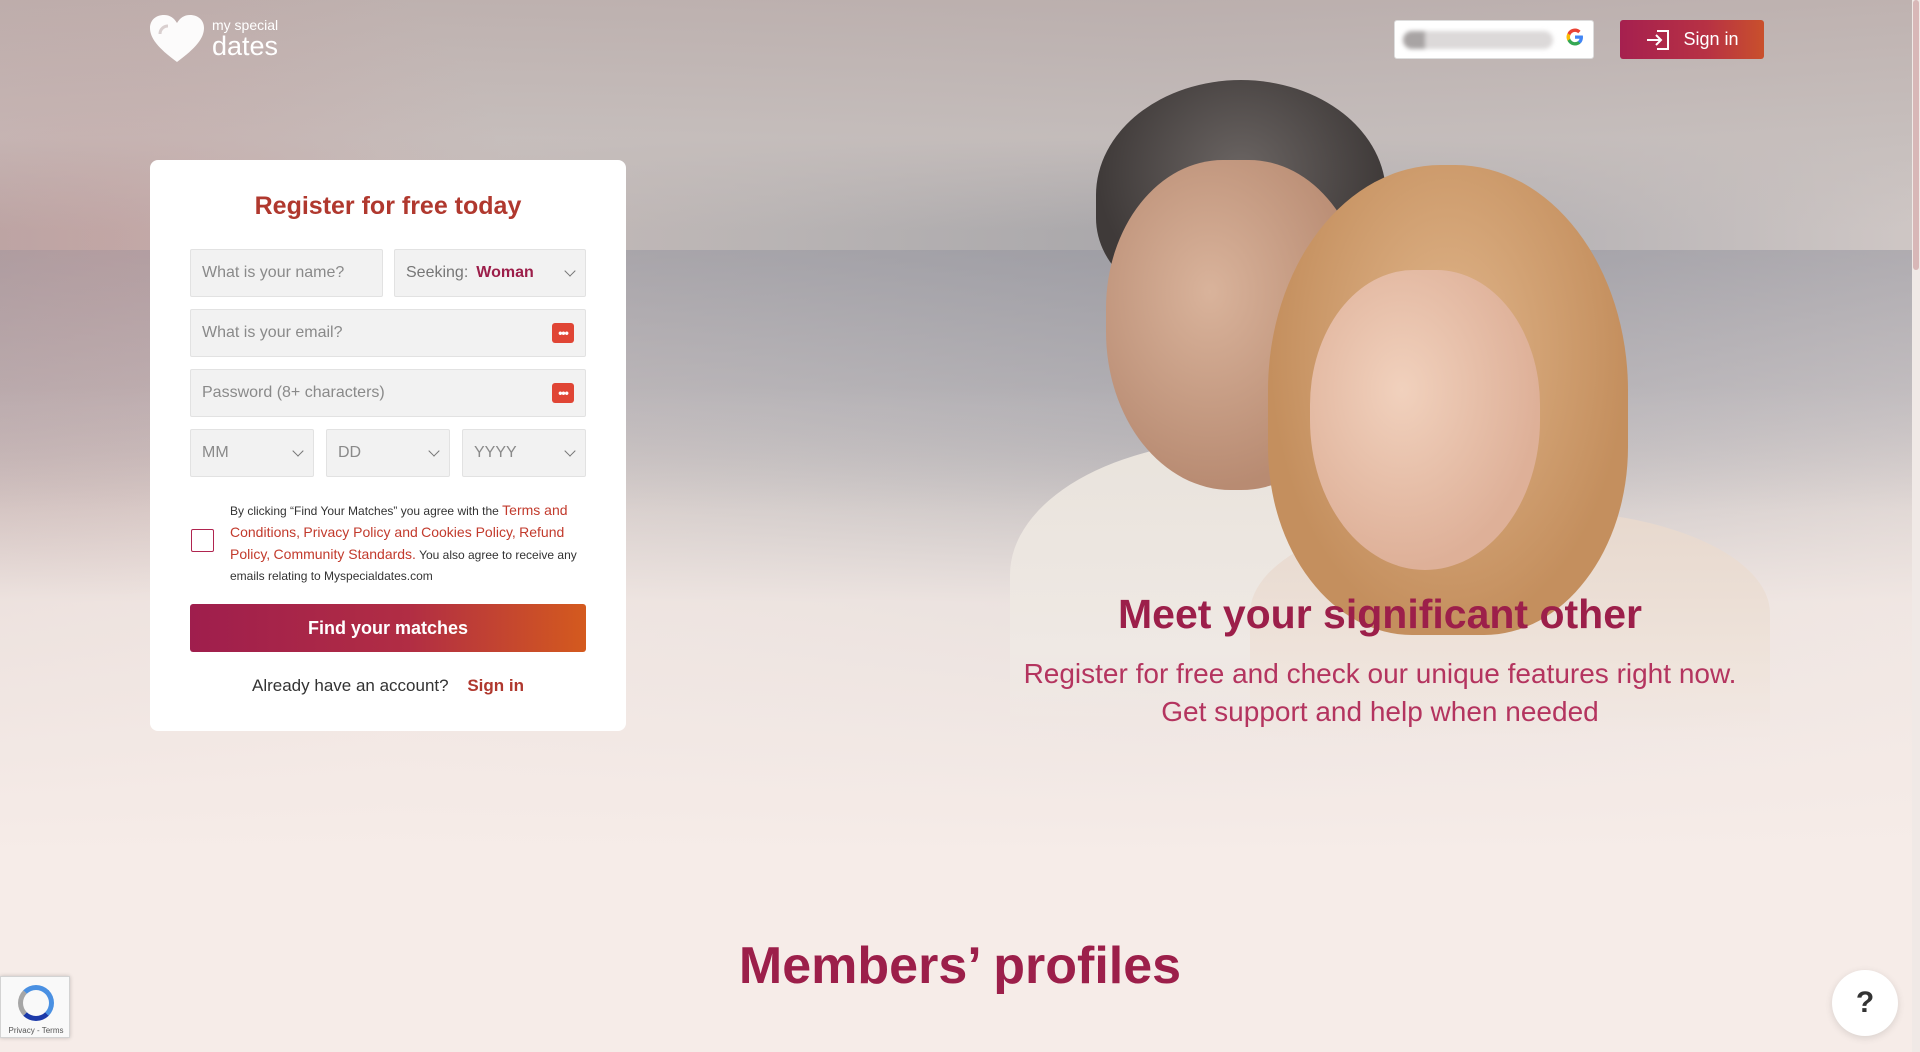  Describe the element at coordinates (495, 452) in the screenshot. I see `year-placeholder: YYYY` at that location.